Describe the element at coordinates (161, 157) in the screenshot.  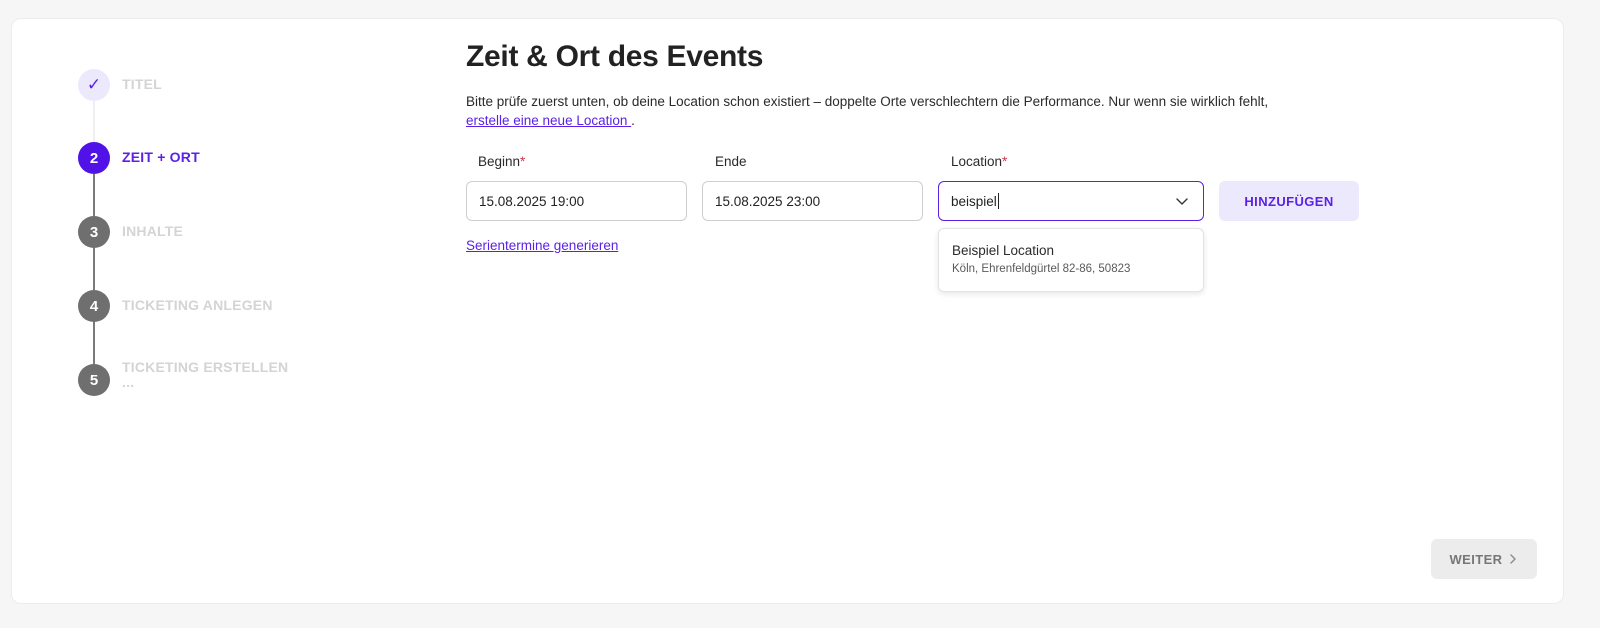
I see `step-label: ZEIT + ORT` at that location.